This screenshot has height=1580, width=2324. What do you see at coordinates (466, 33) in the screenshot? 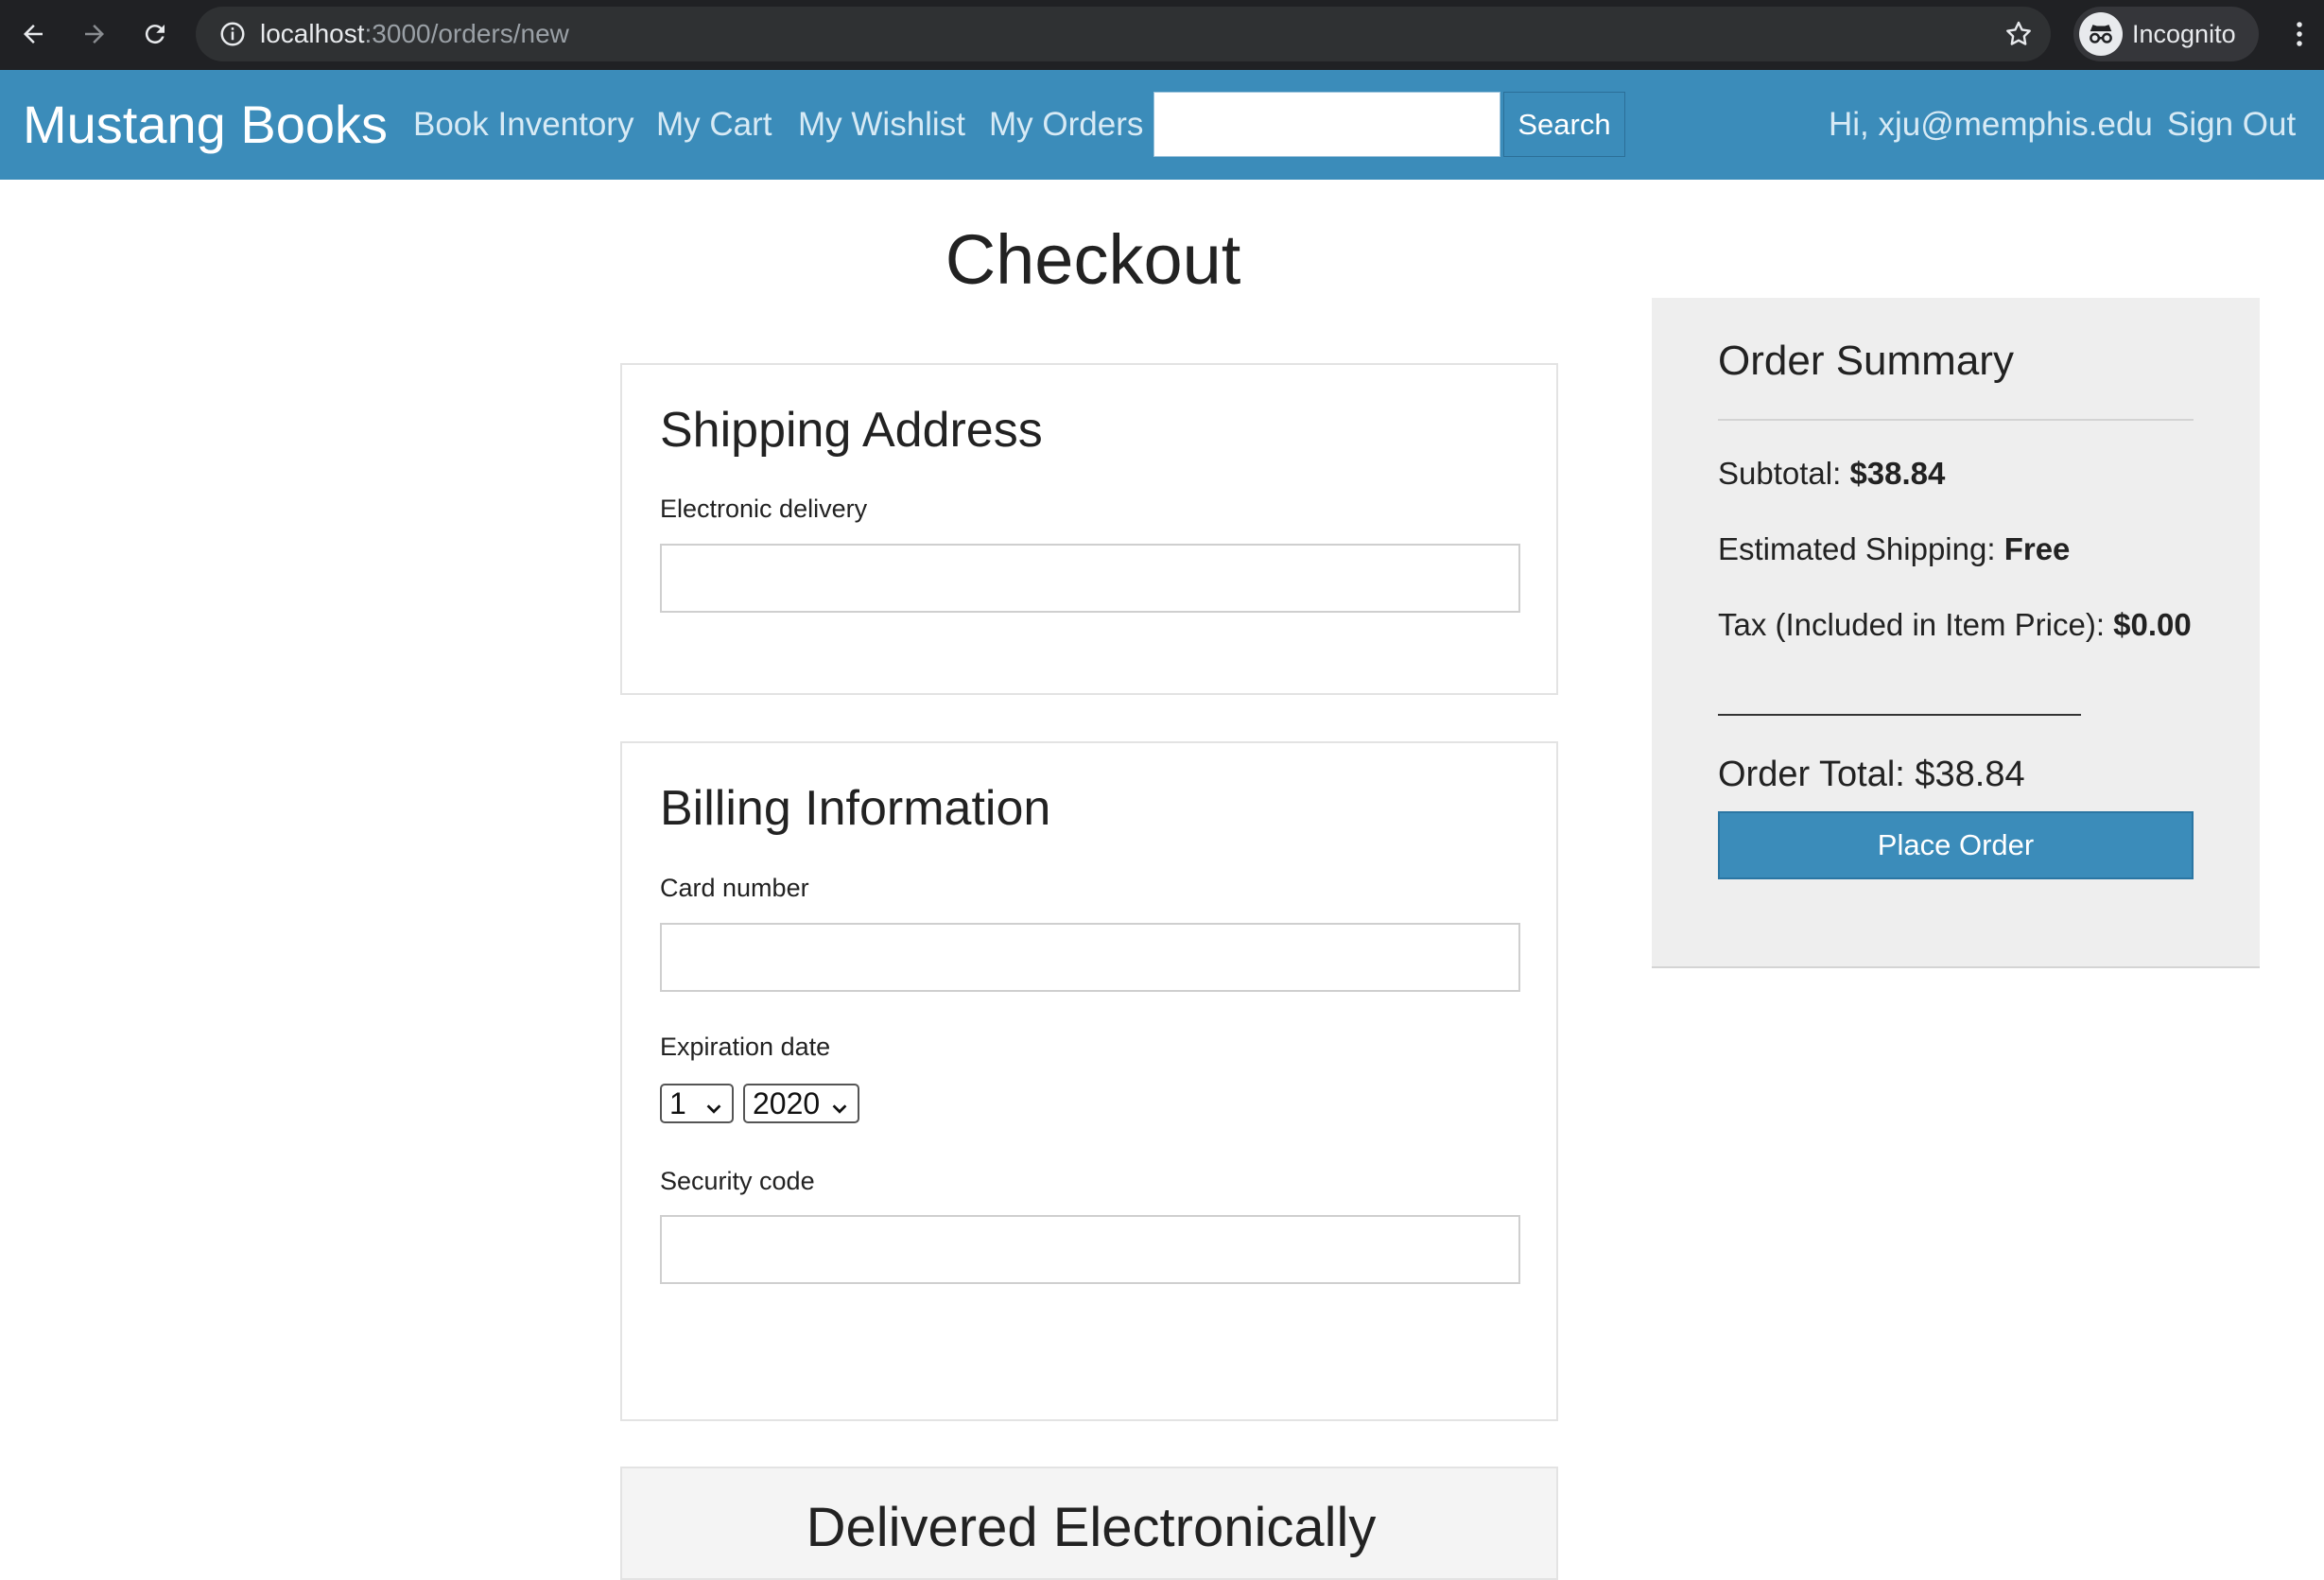
I see `url-path: :3000/orders/new` at bounding box center [466, 33].